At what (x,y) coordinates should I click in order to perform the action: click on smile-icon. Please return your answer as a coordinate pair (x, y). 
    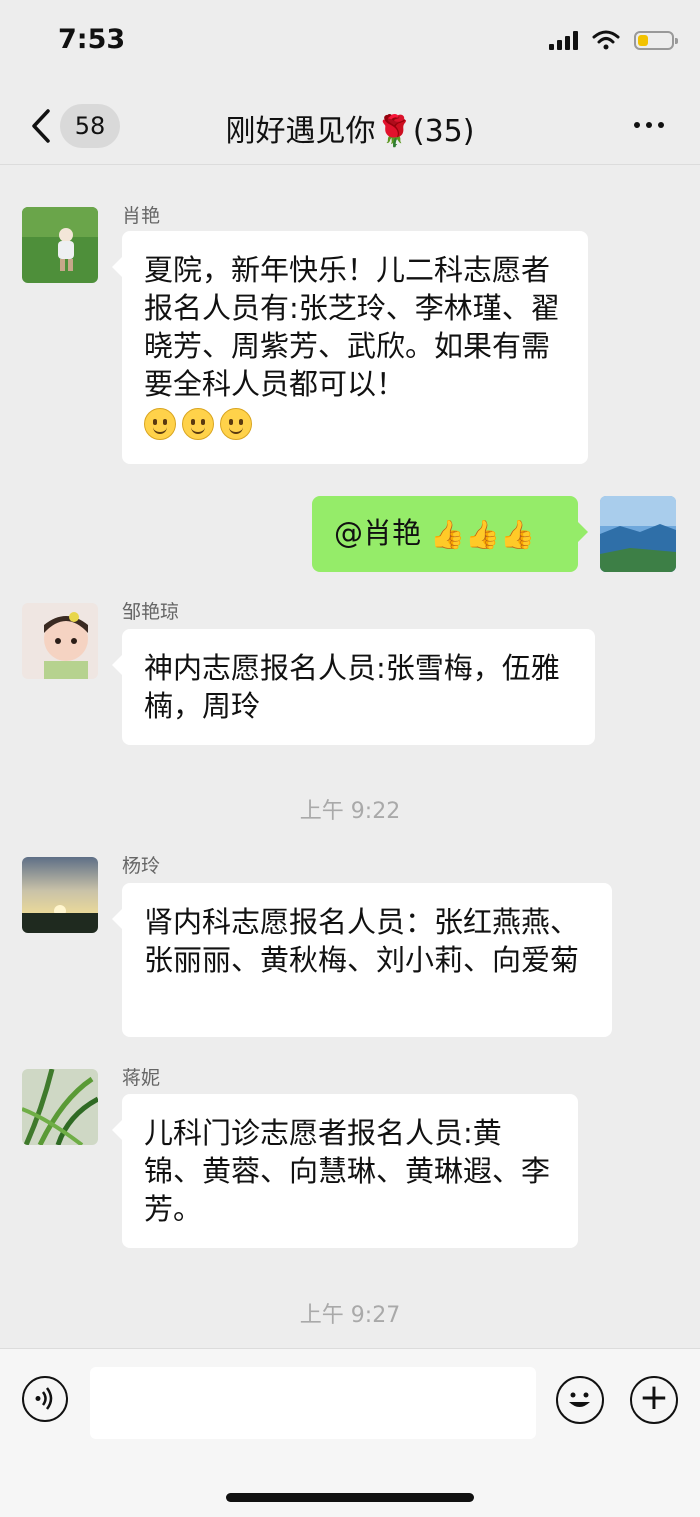
    Looking at the image, I should click on (580, 1400).